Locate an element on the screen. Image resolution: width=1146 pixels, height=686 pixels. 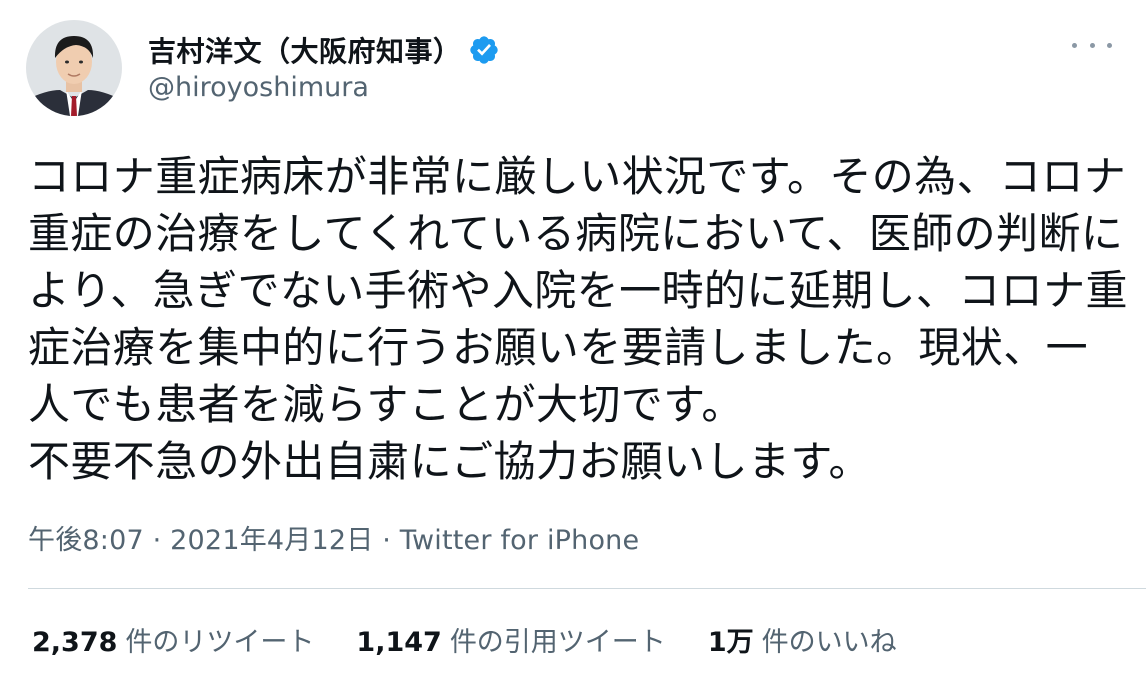
more-options-icon is located at coordinates (1092, 45).